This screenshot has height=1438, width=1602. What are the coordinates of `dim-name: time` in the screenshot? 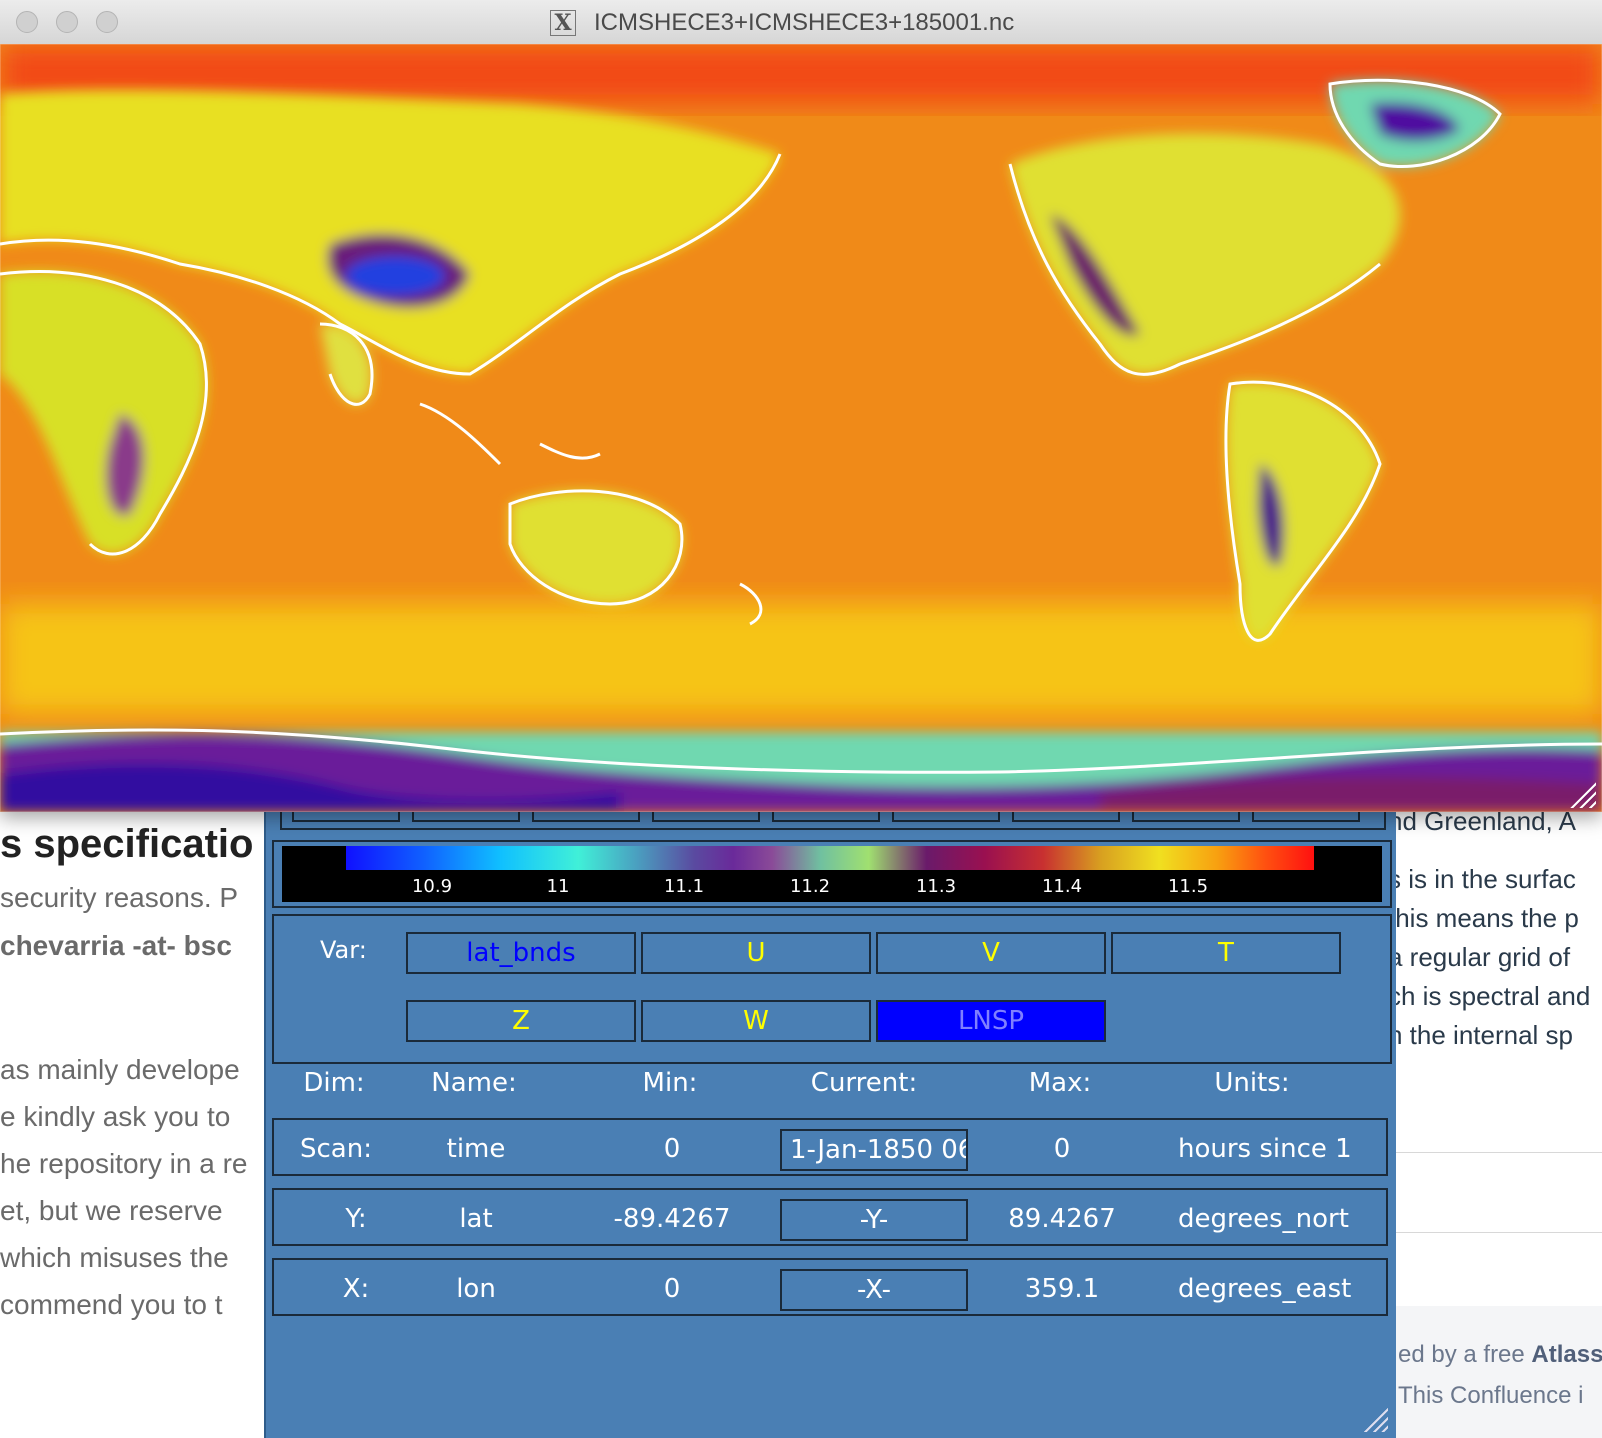 It's located at (476, 1149).